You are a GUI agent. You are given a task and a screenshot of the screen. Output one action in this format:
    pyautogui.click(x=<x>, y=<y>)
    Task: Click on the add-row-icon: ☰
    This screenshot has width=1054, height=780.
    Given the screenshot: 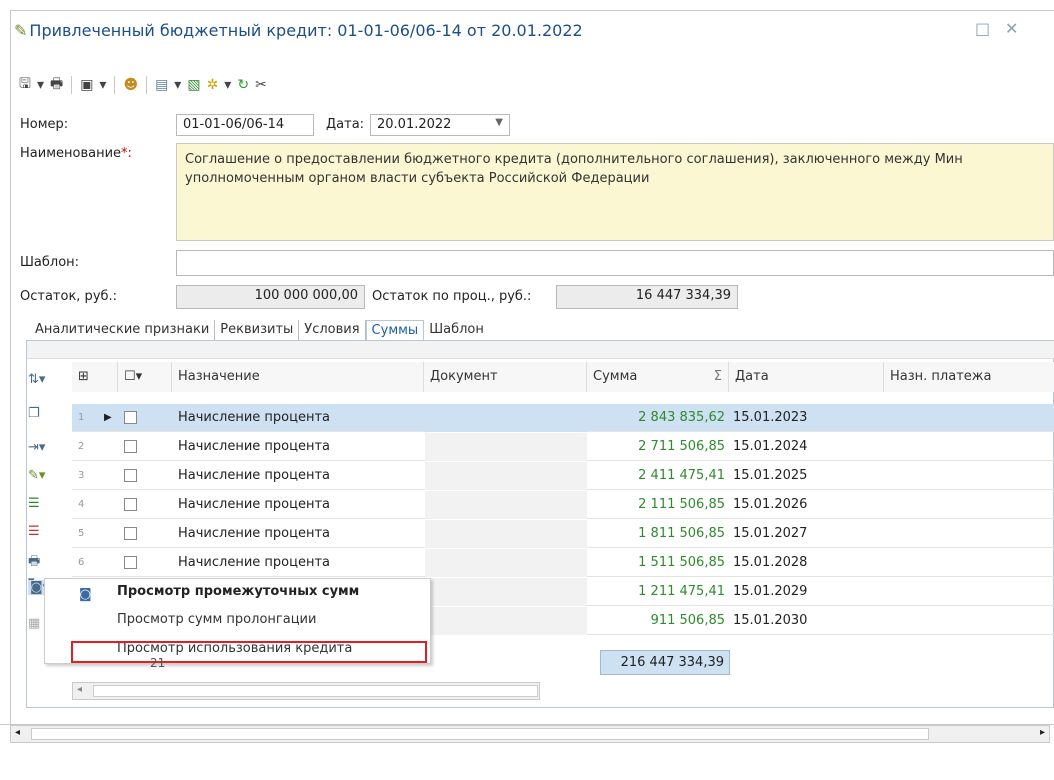 What is the action you would take?
    pyautogui.click(x=34, y=503)
    